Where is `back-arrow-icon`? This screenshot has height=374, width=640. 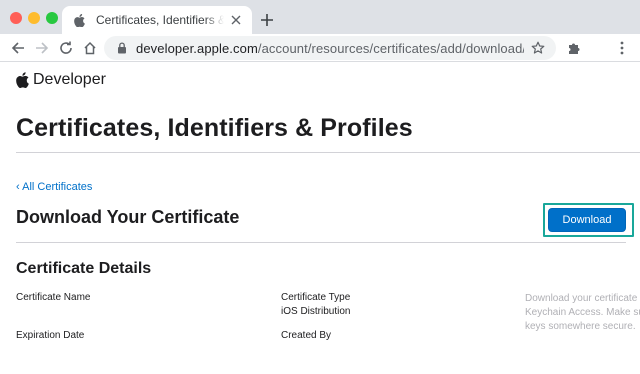 back-arrow-icon is located at coordinates (18, 48).